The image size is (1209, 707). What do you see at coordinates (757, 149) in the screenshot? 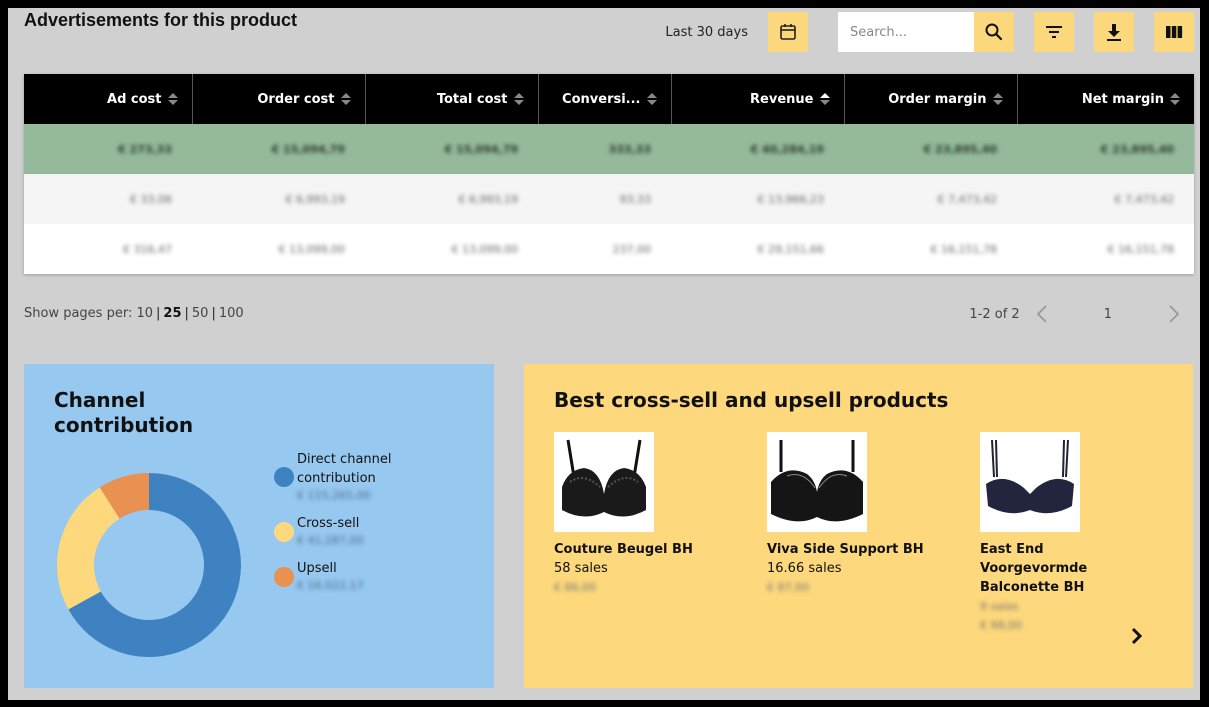
I see `table-cell: € 40,284,19` at bounding box center [757, 149].